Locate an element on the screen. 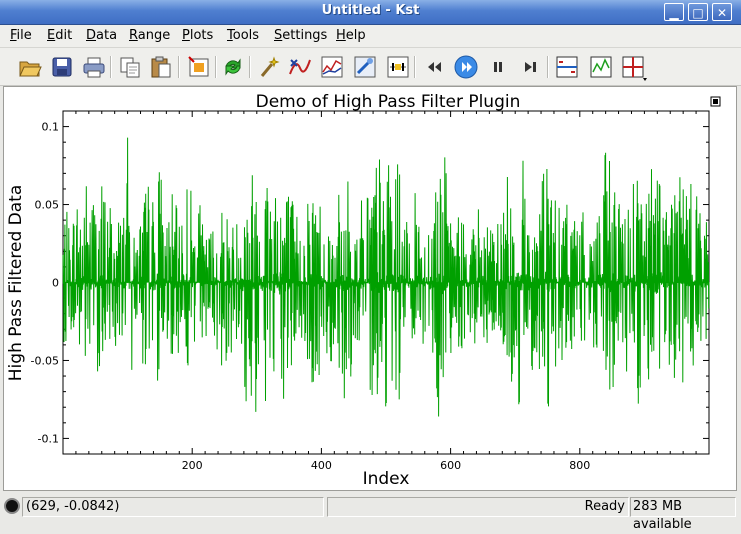  back-button is located at coordinates (434, 67).